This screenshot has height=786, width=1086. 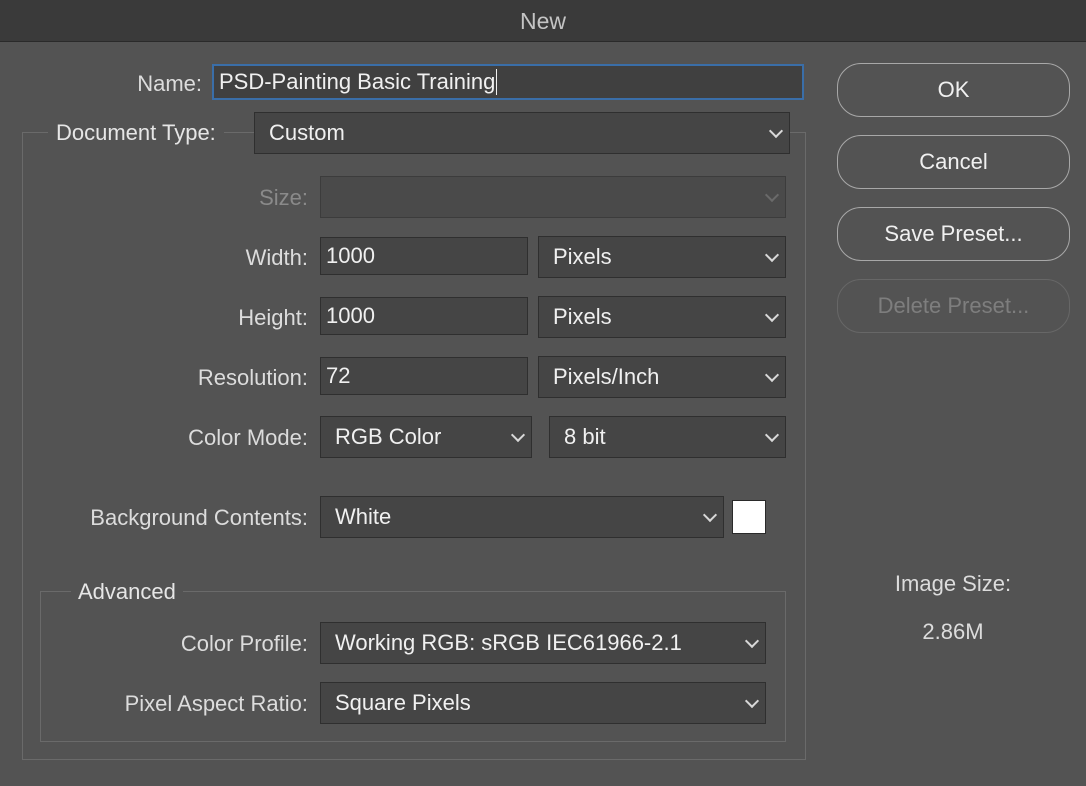 What do you see at coordinates (662, 377) in the screenshot?
I see `resolution-unit-select: Pixels/Inch` at bounding box center [662, 377].